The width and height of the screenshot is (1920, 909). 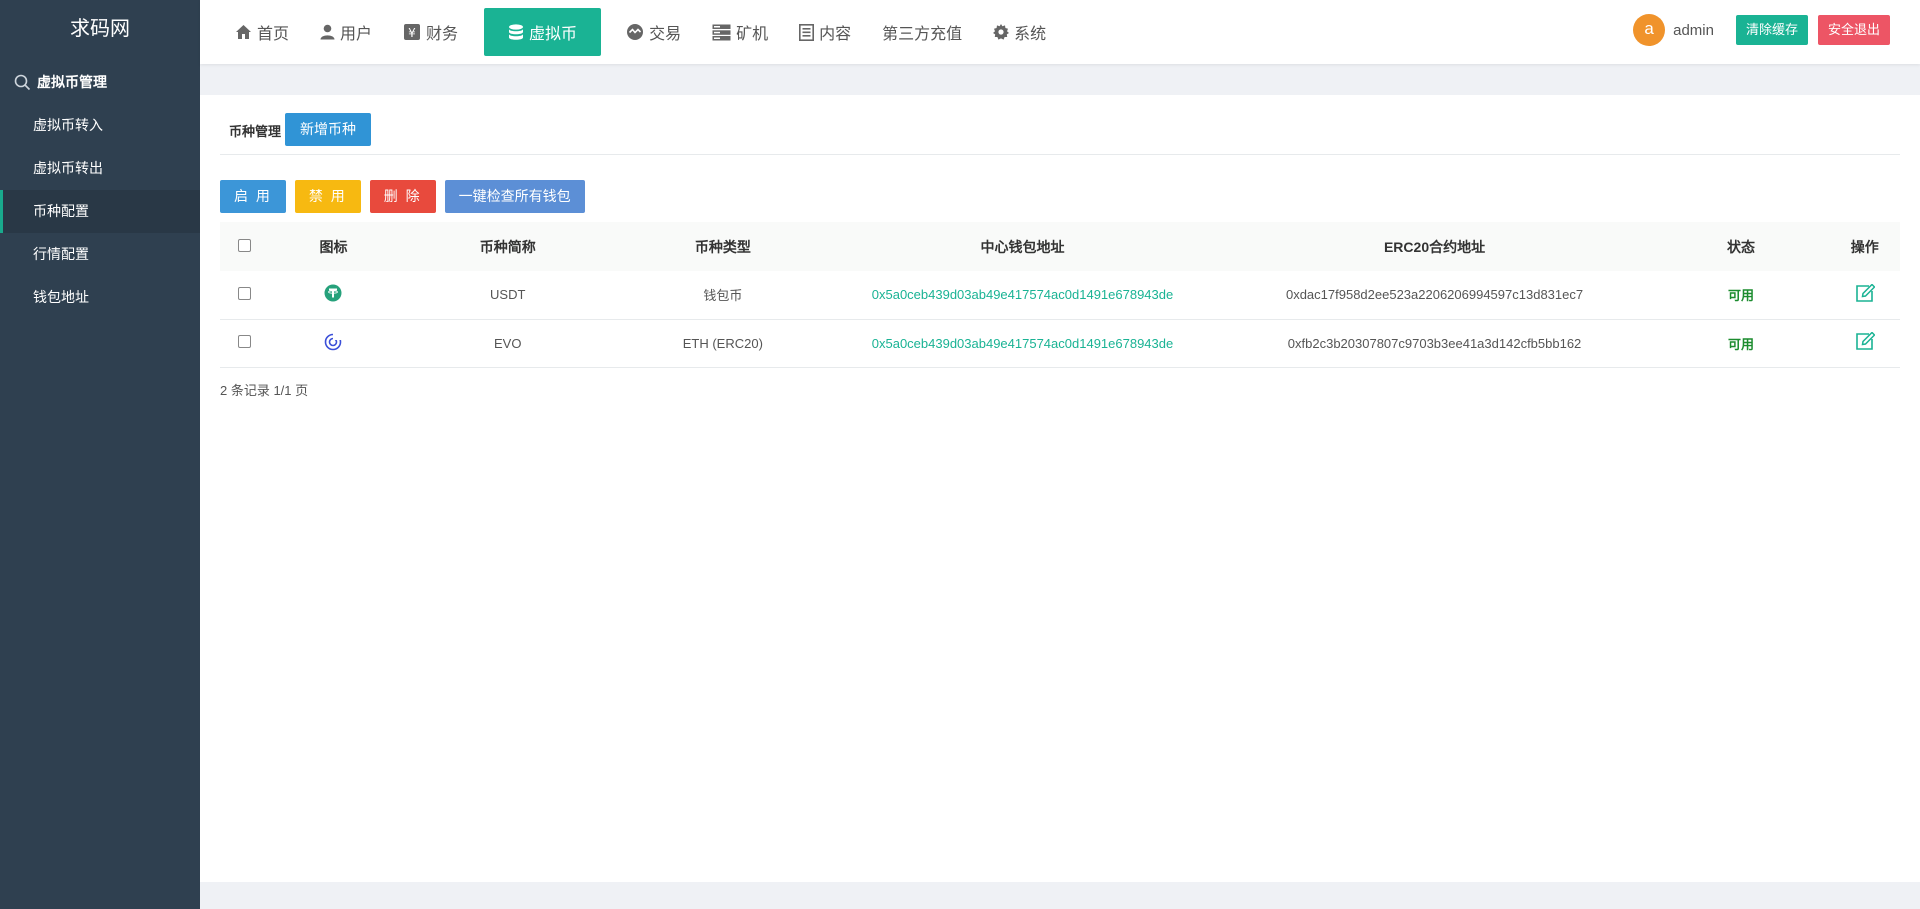 What do you see at coordinates (334, 341) in the screenshot?
I see `evo-coin-icon` at bounding box center [334, 341].